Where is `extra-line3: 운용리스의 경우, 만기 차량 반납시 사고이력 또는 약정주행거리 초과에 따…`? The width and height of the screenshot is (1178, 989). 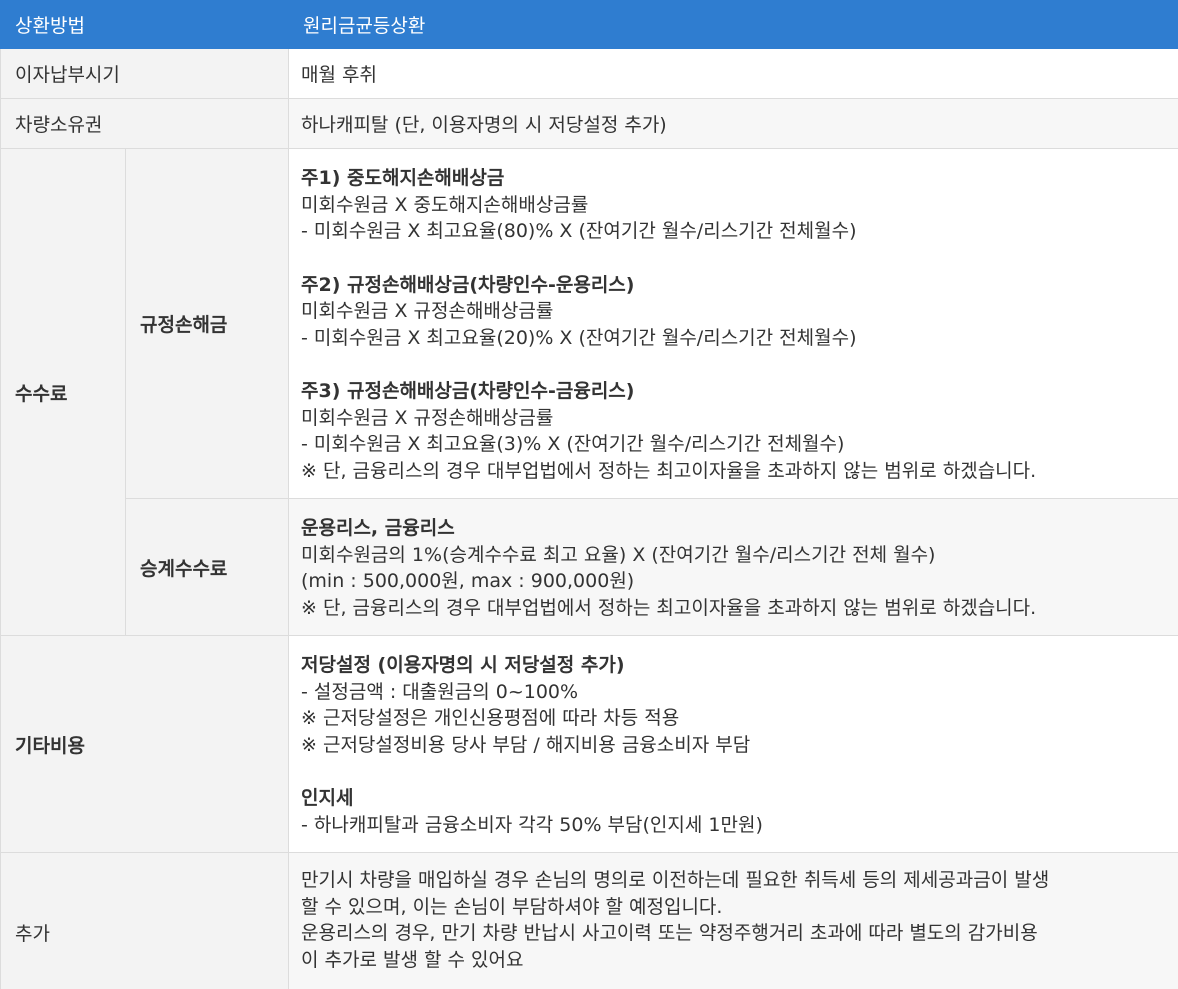
extra-line3: 운용리스의 경우, 만기 차량 반납시 사고이력 또는 약정주행거리 초과에 따… is located at coordinates (669, 933).